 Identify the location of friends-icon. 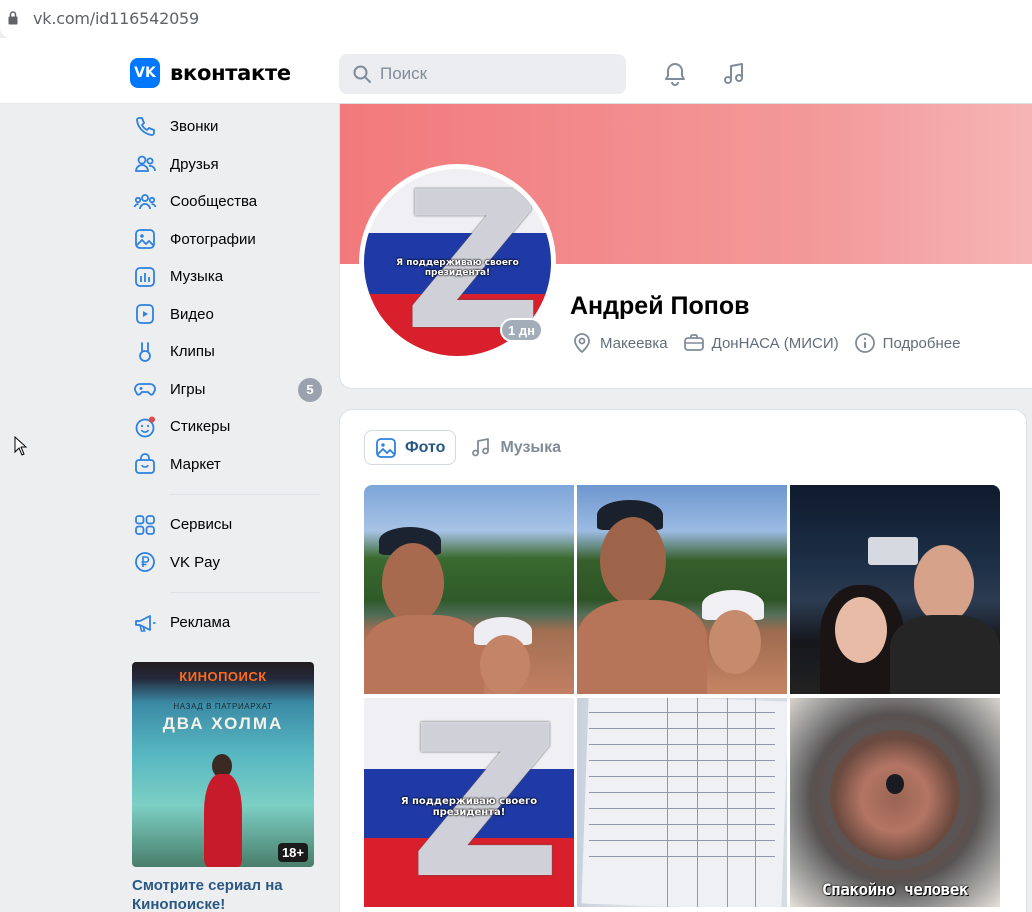
(145, 164).